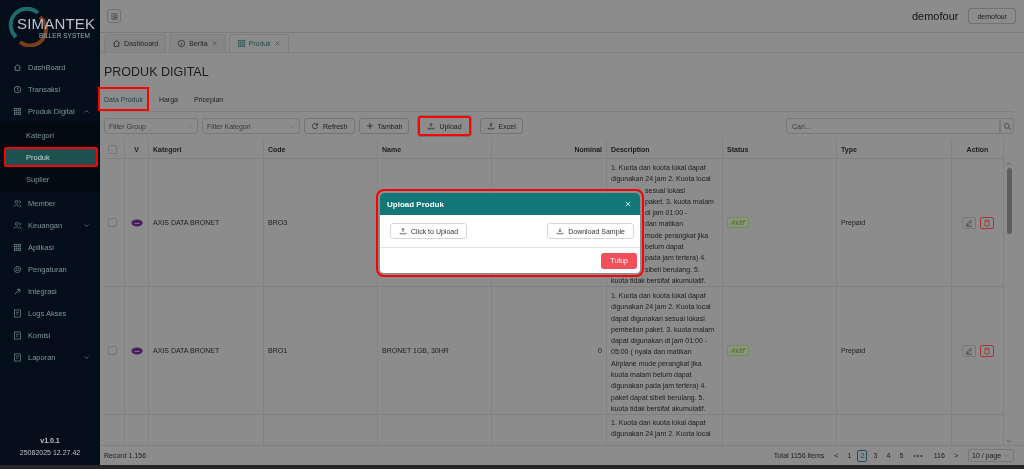 Image resolution: width=1024 pixels, height=469 pixels. I want to click on search-icon, so click(1007, 126).